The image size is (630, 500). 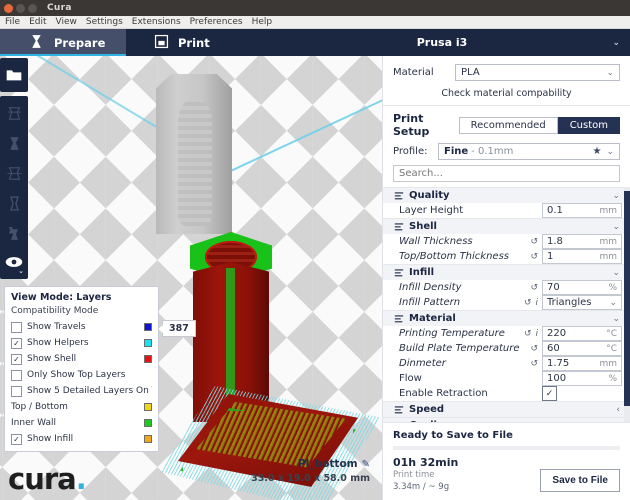 What do you see at coordinates (81, 327) in the screenshot?
I see `view-mode-row: Show Travels` at bounding box center [81, 327].